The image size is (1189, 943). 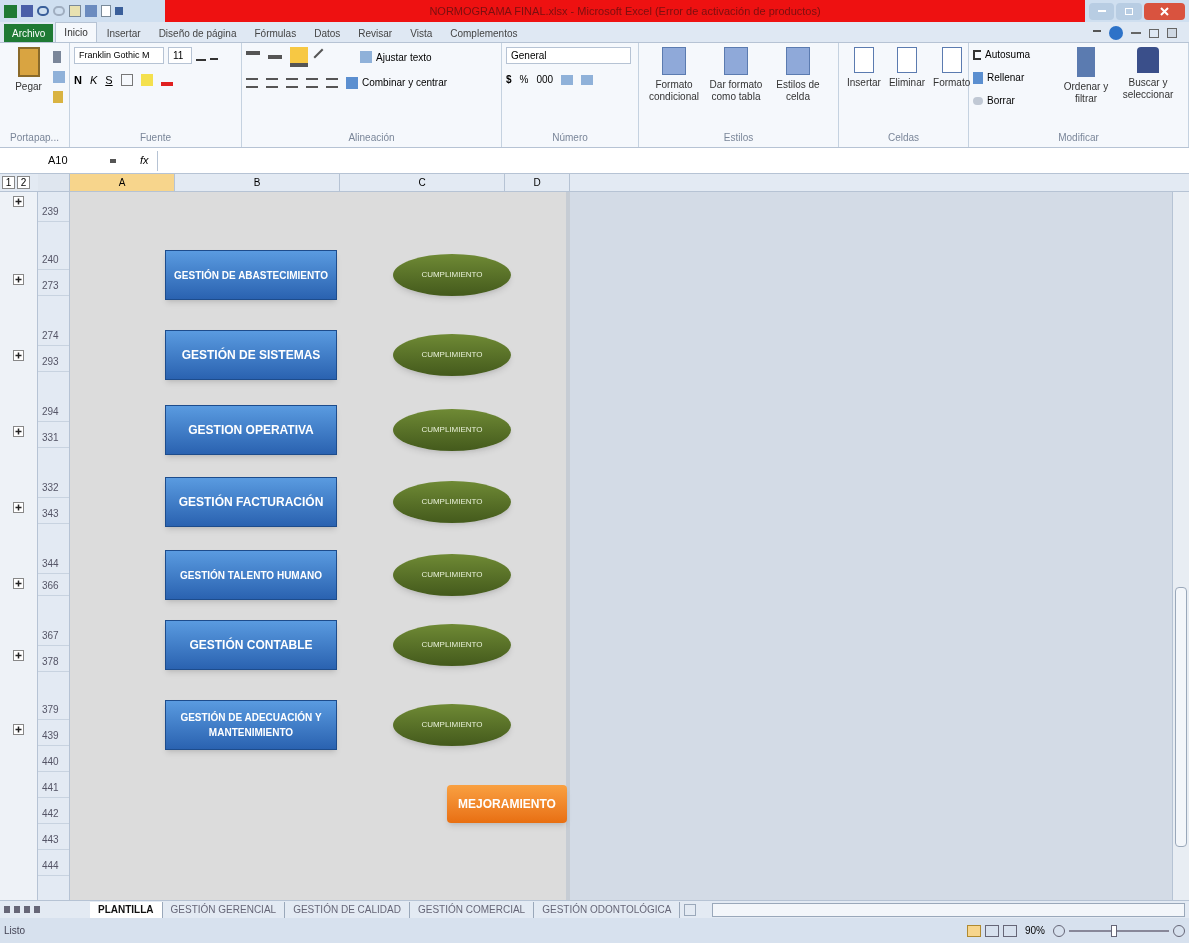 I want to click on bold-button: N, so click(x=78, y=80).